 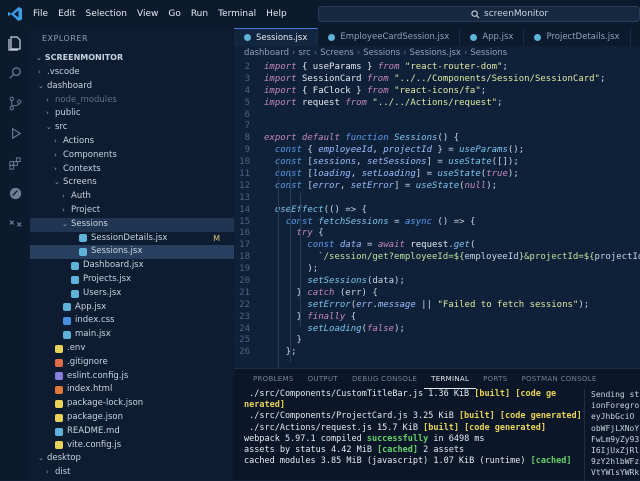 What do you see at coordinates (538, 37) in the screenshot?
I see `react-file-icon` at bounding box center [538, 37].